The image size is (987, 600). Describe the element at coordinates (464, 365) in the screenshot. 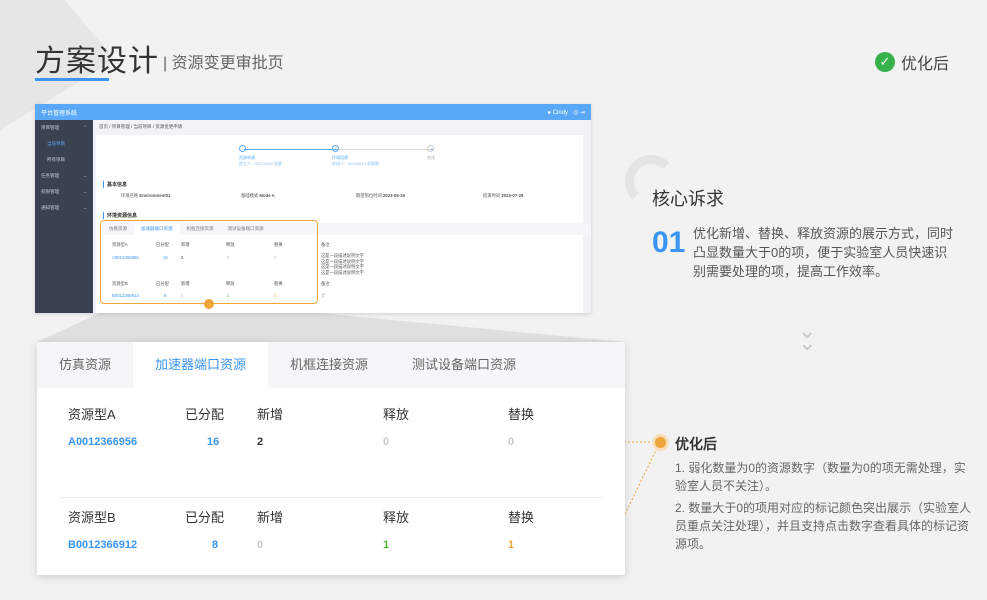

I see `tab-test-device-port: 测试设备端口资源` at that location.